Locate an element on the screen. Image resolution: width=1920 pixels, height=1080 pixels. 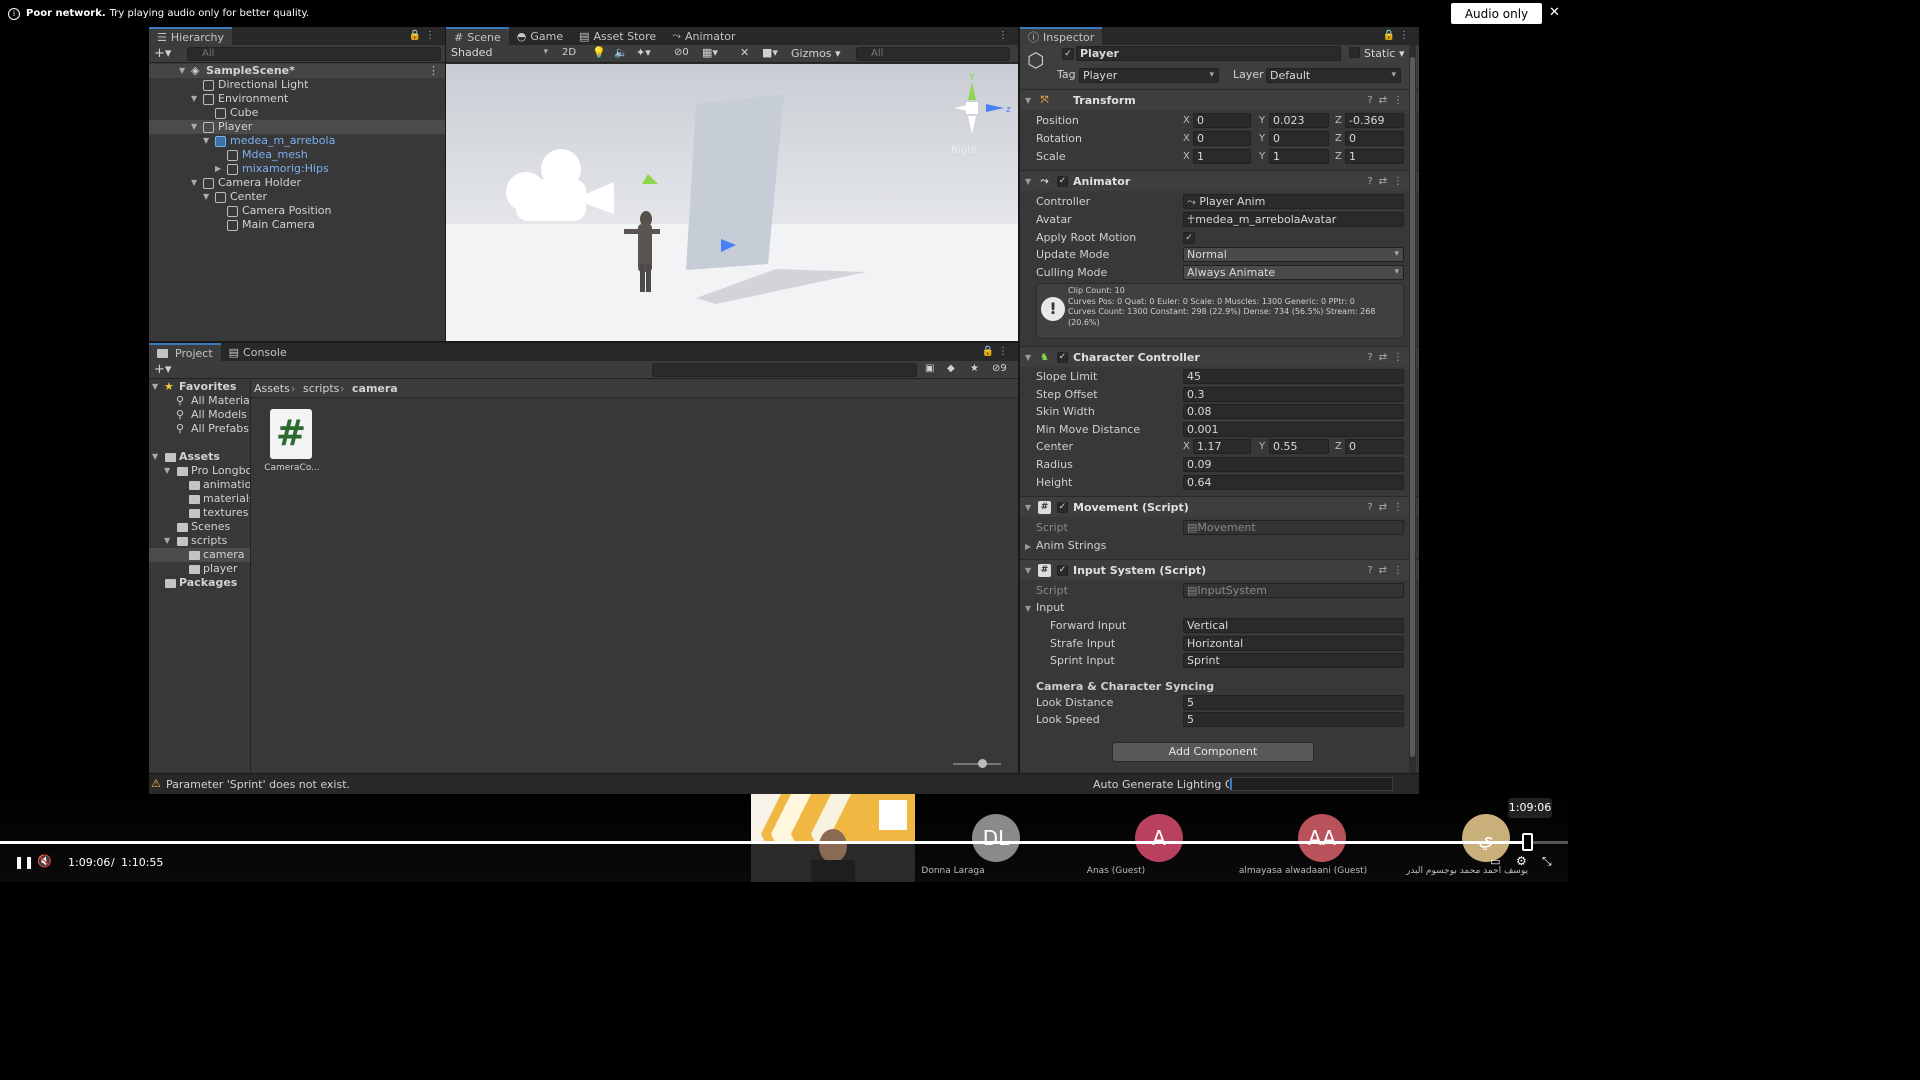
look-speed-input: 5 is located at coordinates (1293, 719).